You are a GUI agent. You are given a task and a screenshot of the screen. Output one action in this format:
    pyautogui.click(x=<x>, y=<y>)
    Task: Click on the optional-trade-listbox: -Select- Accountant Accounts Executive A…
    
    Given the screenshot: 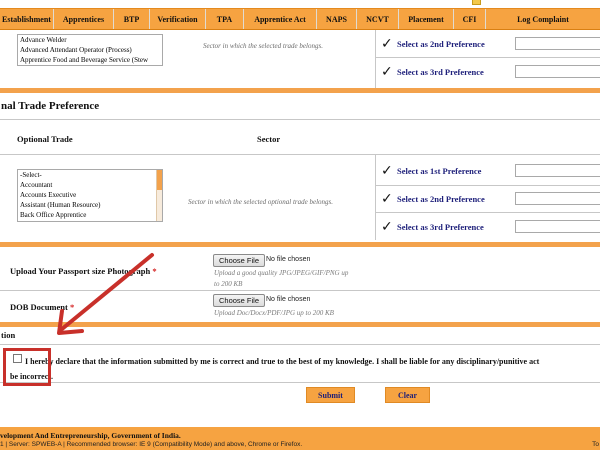 What is the action you would take?
    pyautogui.click(x=90, y=195)
    